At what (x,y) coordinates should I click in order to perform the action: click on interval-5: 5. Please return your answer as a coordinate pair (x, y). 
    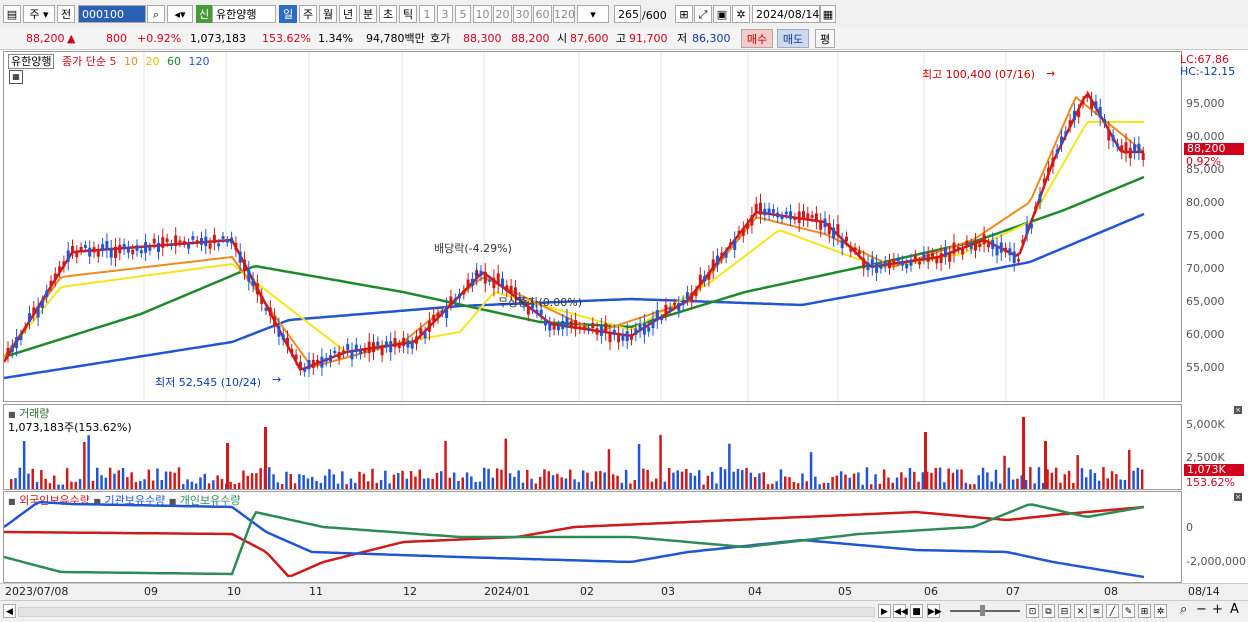
    Looking at the image, I should click on (463, 14).